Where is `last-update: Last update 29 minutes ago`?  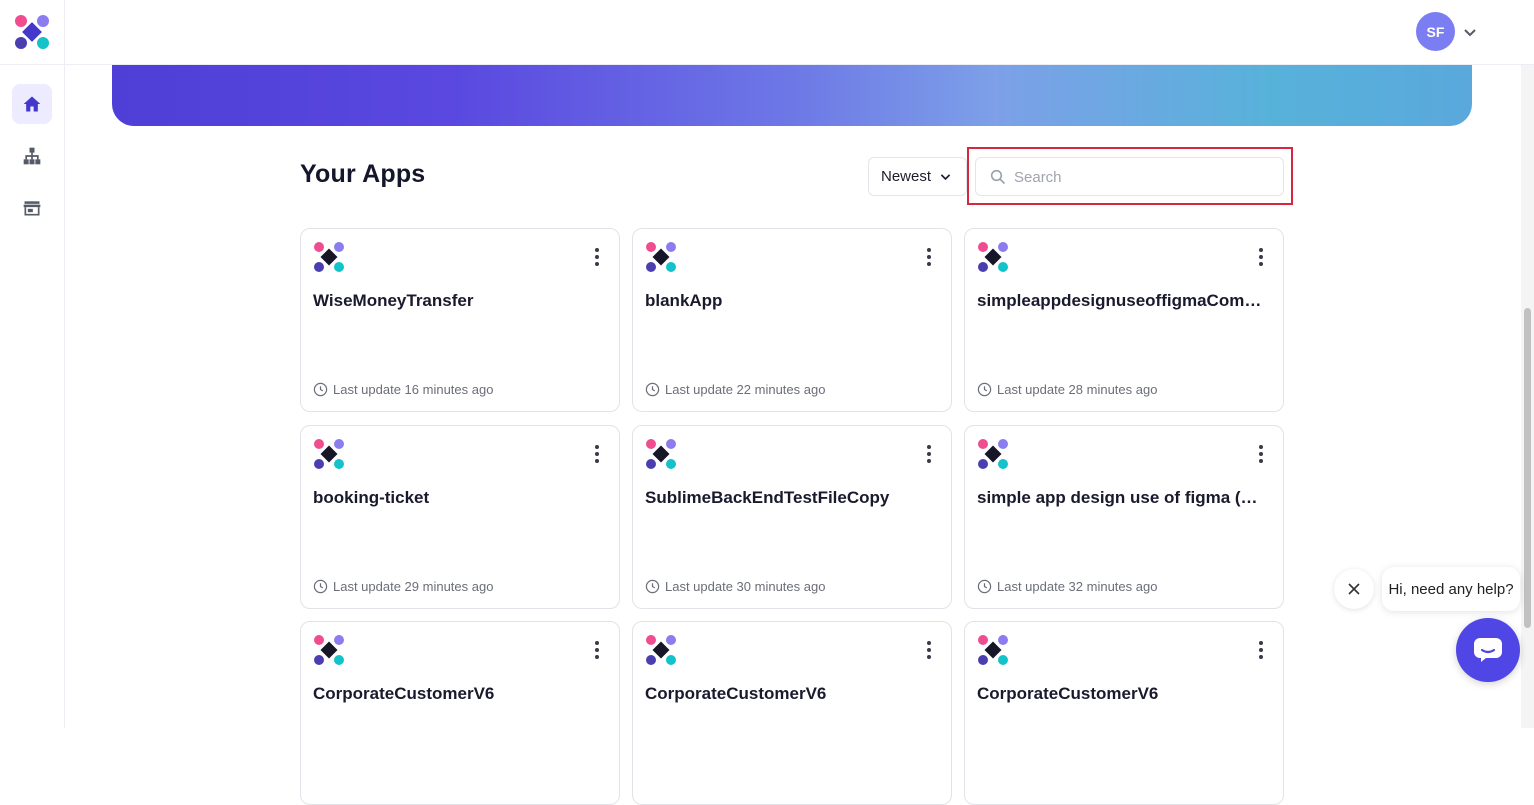
last-update: Last update 29 minutes ago is located at coordinates (403, 586).